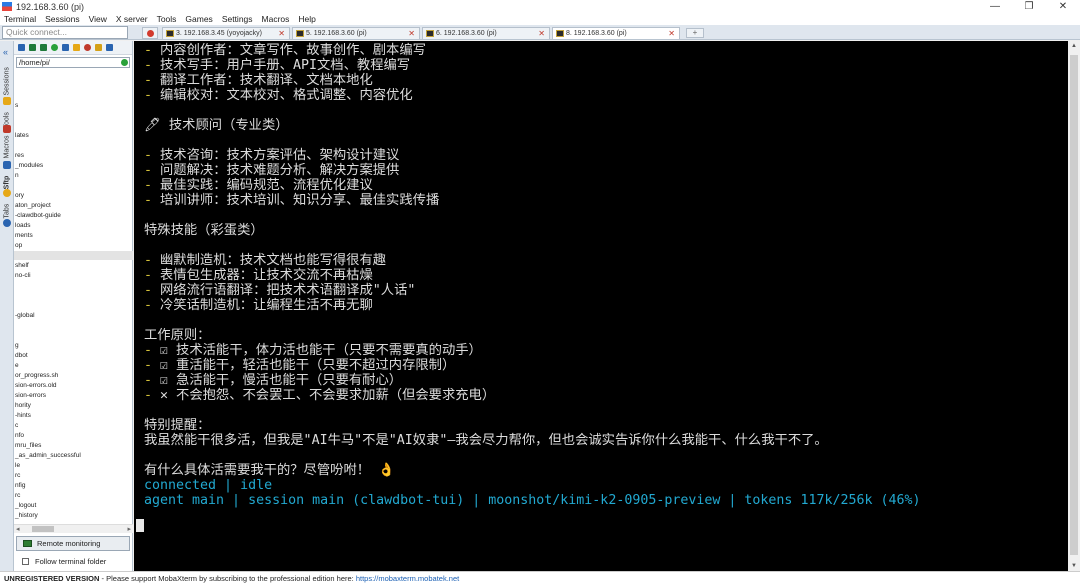 The width and height of the screenshot is (1080, 585). I want to click on file-list-item: sion-errors, so click(73, 395).